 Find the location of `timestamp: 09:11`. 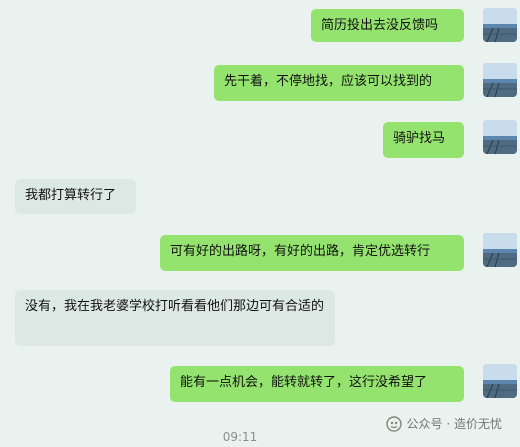

timestamp: 09:11 is located at coordinates (240, 437).